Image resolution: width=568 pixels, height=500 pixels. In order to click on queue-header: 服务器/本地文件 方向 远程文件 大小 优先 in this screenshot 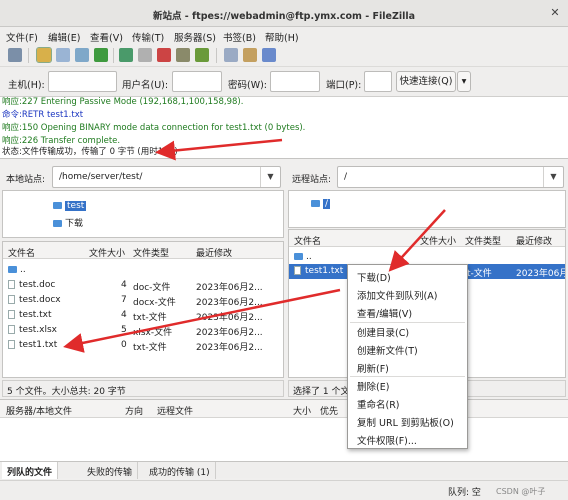, I will do `click(284, 409)`.